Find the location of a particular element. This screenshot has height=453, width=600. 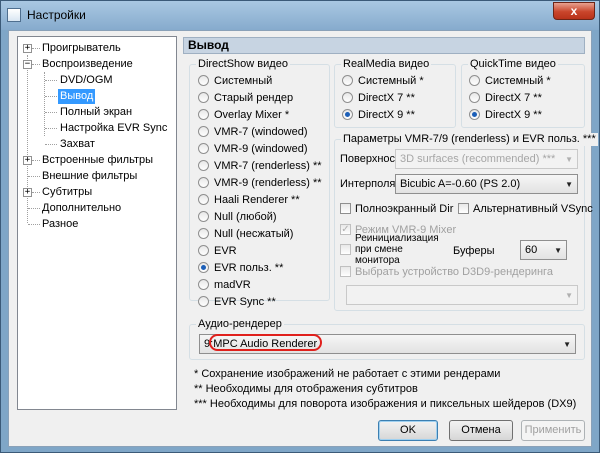

radio-label: DirectX 7 ** is located at coordinates (513, 98).